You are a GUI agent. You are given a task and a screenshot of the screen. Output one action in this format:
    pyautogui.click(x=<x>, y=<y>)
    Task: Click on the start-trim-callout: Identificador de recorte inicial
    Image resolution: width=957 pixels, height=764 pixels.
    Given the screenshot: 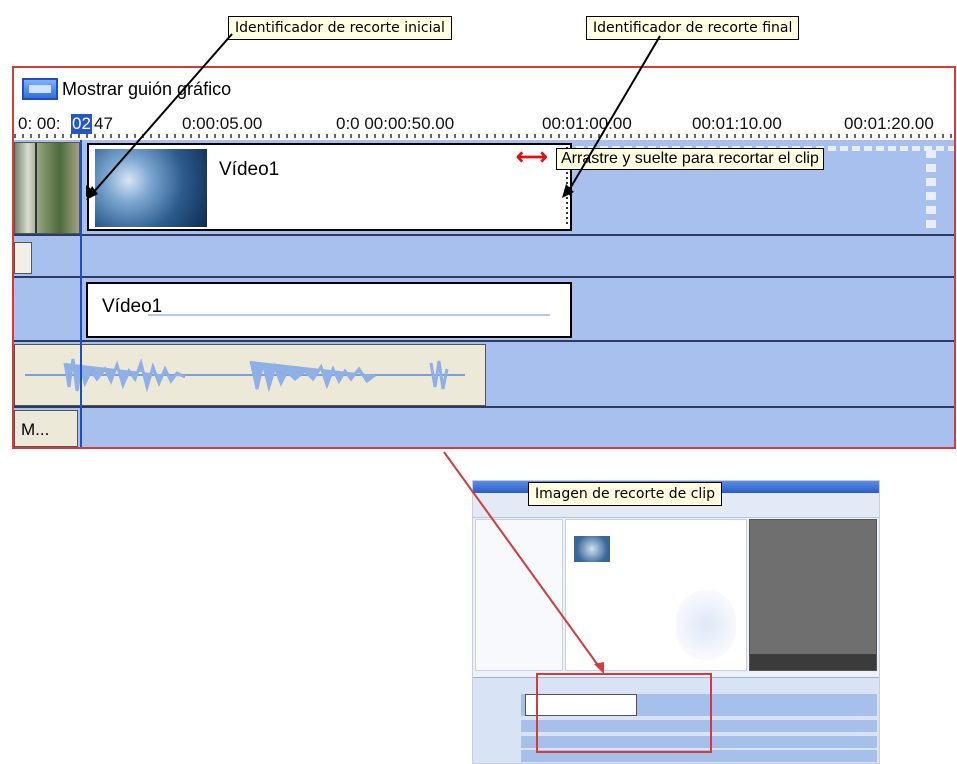 What is the action you would take?
    pyautogui.click(x=340, y=28)
    